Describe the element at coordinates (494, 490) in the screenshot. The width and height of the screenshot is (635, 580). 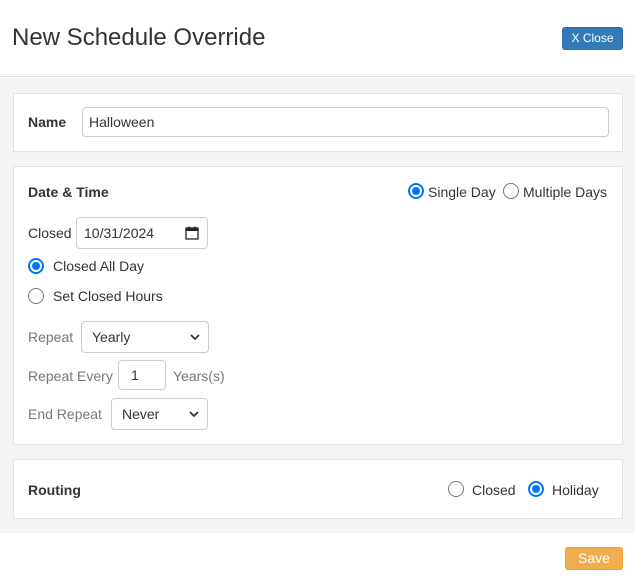
I see `routing-closed-label: Closed` at that location.